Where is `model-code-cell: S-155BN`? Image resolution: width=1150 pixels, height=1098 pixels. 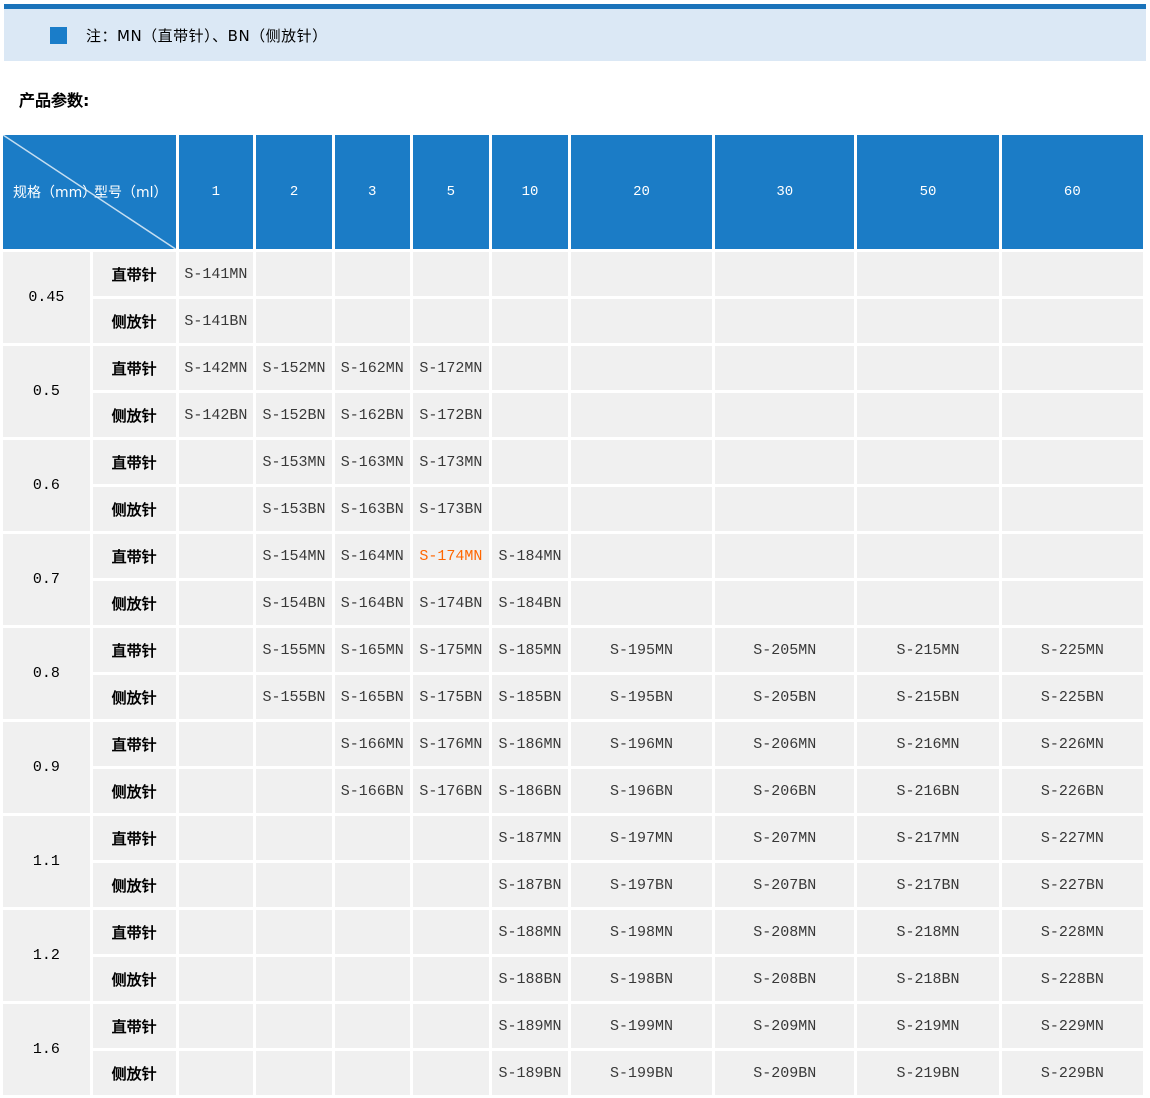 model-code-cell: S-155BN is located at coordinates (294, 697).